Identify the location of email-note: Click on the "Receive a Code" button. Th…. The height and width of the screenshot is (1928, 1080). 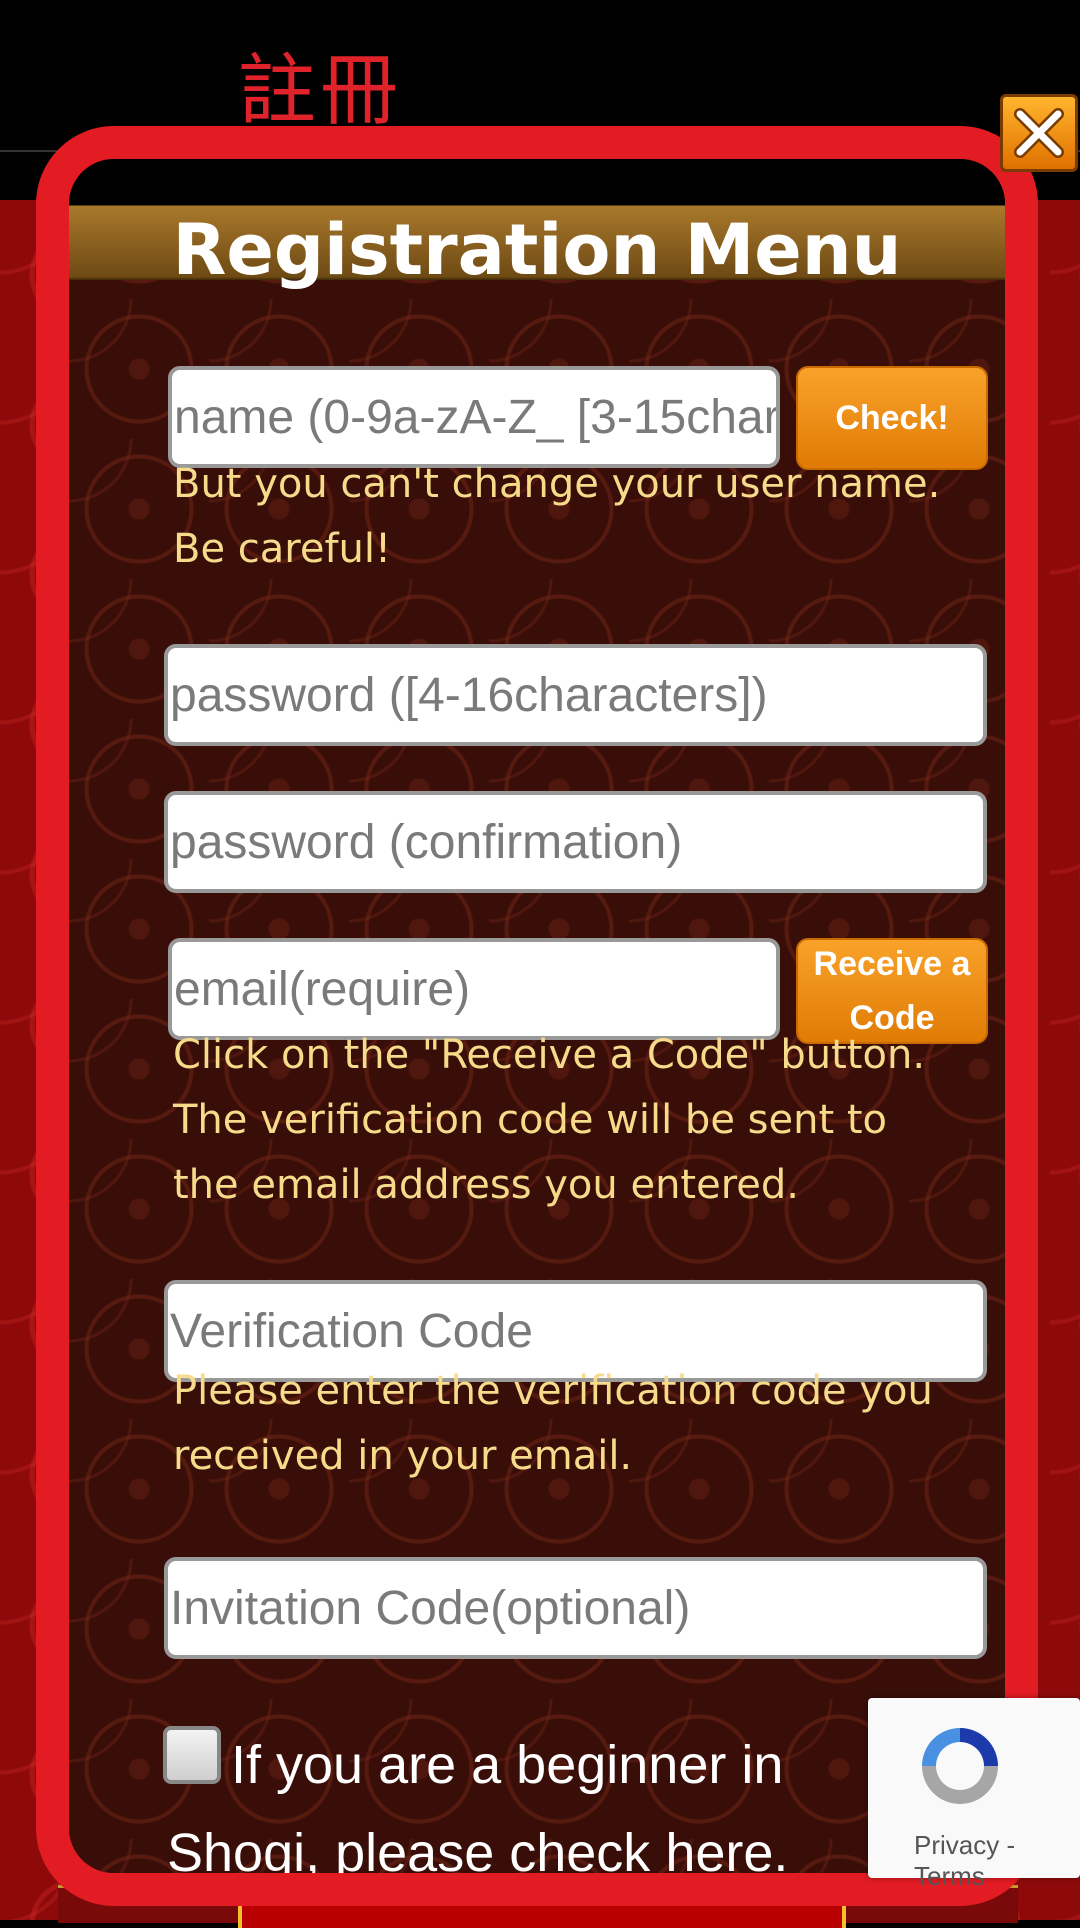
(549, 1120).